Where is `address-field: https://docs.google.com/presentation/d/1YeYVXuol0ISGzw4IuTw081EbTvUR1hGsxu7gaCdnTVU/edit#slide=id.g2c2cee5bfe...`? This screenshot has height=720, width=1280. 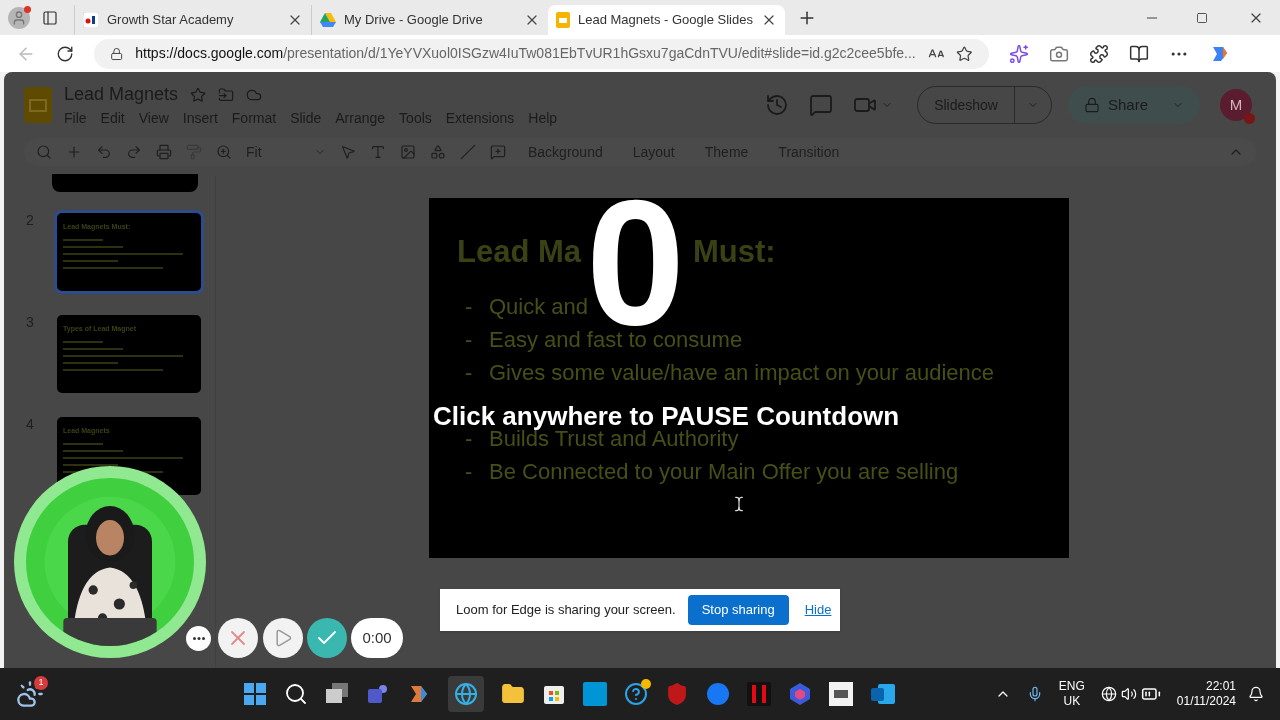 address-field: https://docs.google.com/presentation/d/1YeYVXuol0ISGzw4IuTw081EbTvUR1hGsxu7gaCdnTVU/edit#slide=id.g2c2cee5bfe... is located at coordinates (541, 53).